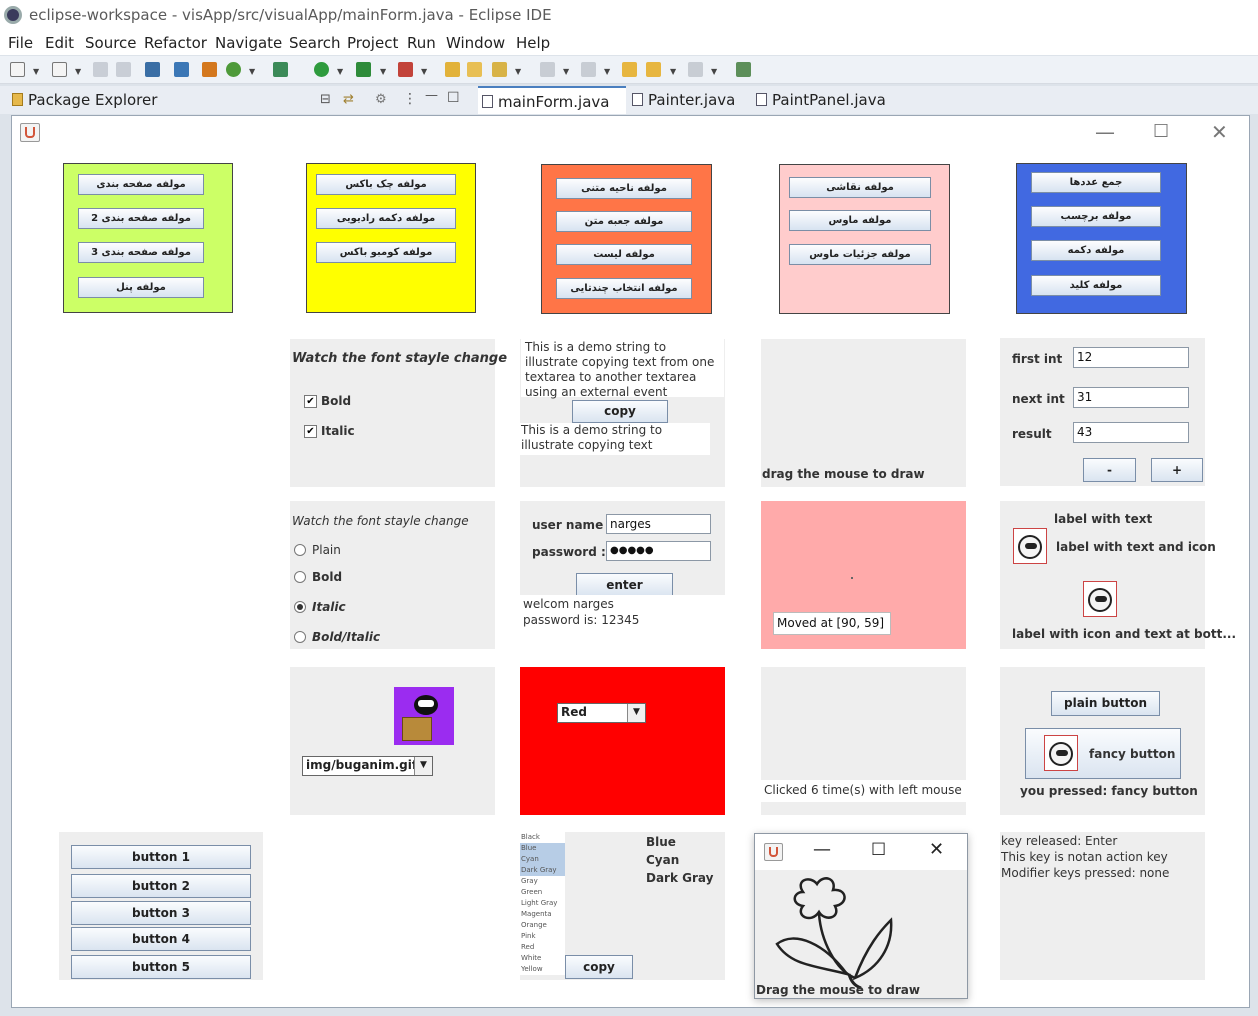 This screenshot has height=1016, width=1258. Describe the element at coordinates (1096, 285) in the screenshot. I see `button-key: مولفه کلید` at that location.